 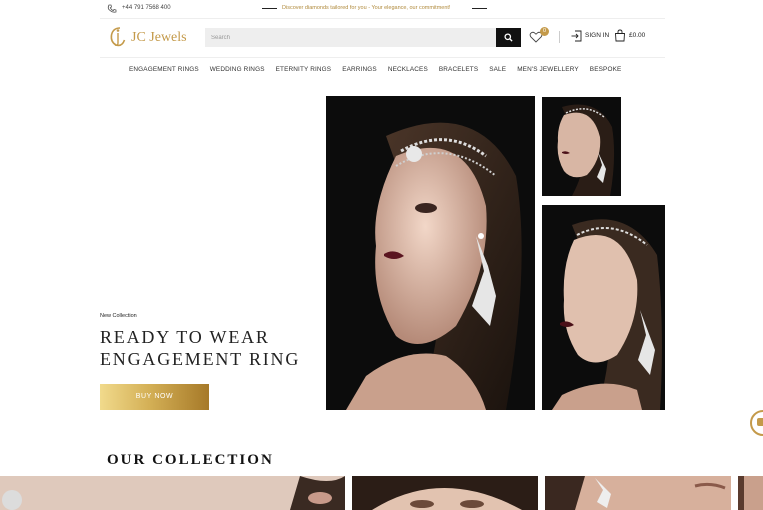 I want to click on promo-divider-left, so click(x=269, y=8).